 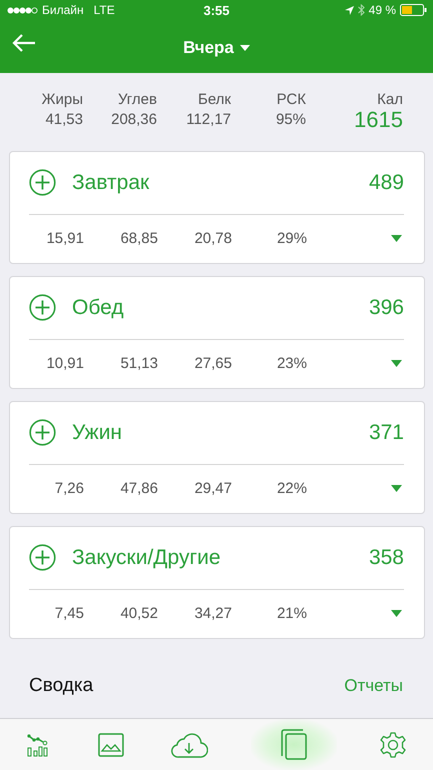 What do you see at coordinates (111, 182) in the screenshot?
I see `meal-name: Завтрак` at bounding box center [111, 182].